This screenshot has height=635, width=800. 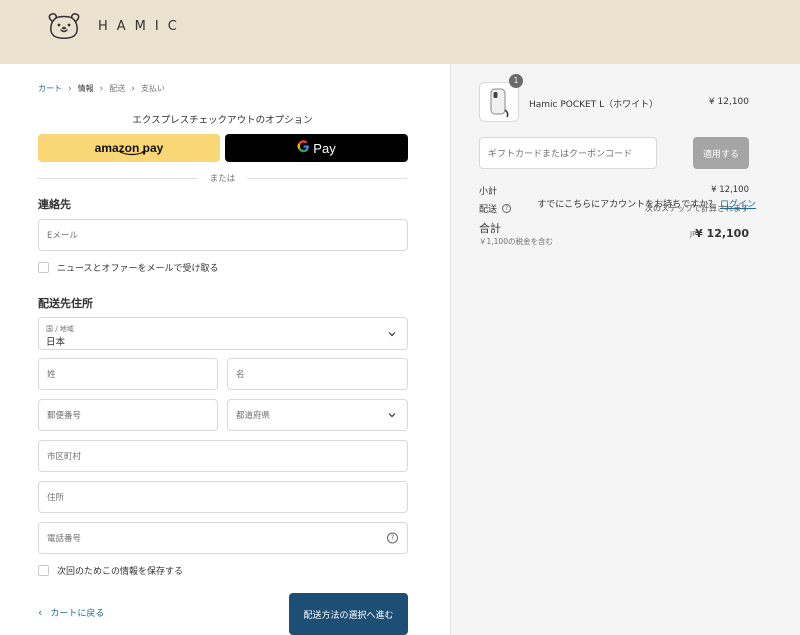 I want to click on shipping-heading: 配送先住所, so click(x=65, y=303).